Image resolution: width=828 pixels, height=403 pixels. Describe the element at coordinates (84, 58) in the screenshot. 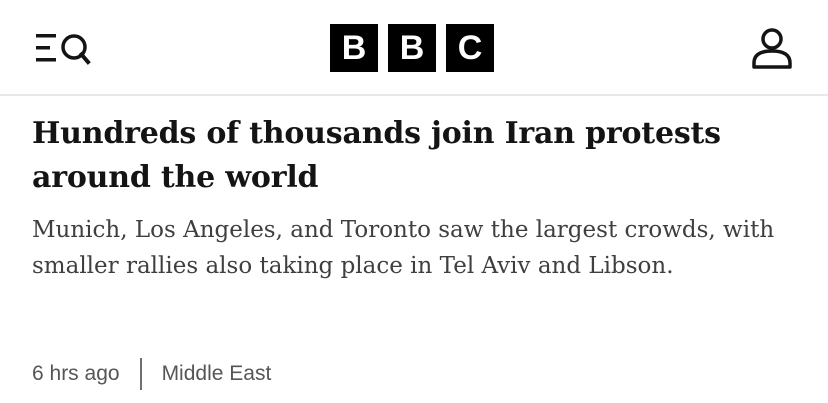

I see `search-handle` at that location.